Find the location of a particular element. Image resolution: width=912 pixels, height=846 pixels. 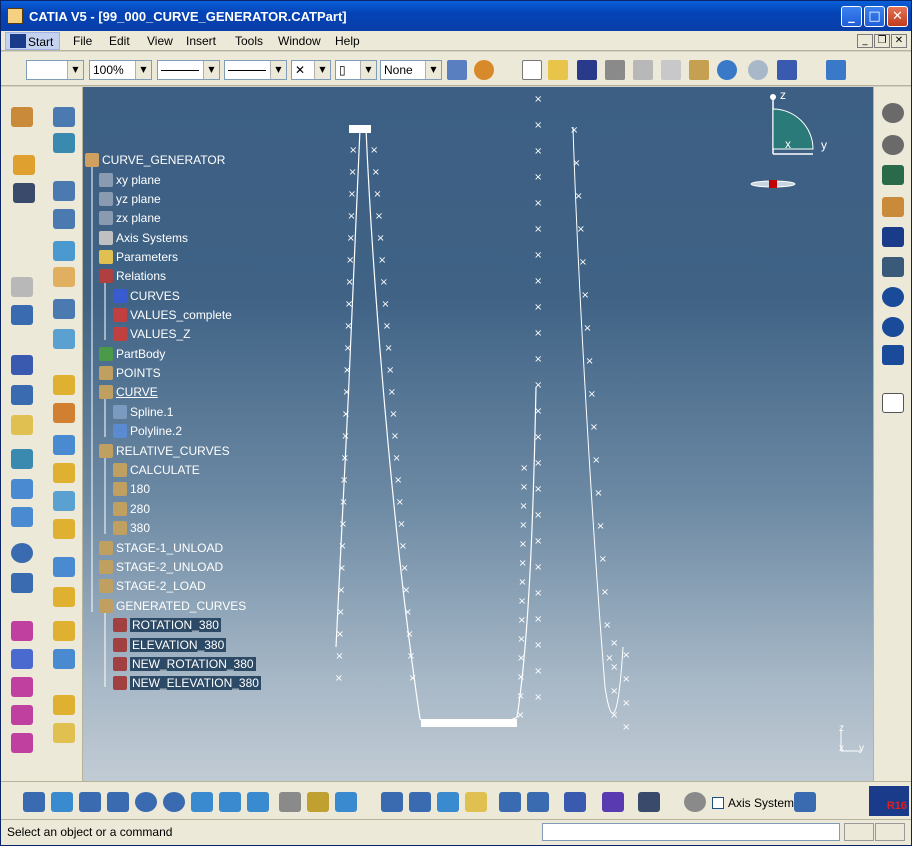

join-icon is located at coordinates (64, 445).